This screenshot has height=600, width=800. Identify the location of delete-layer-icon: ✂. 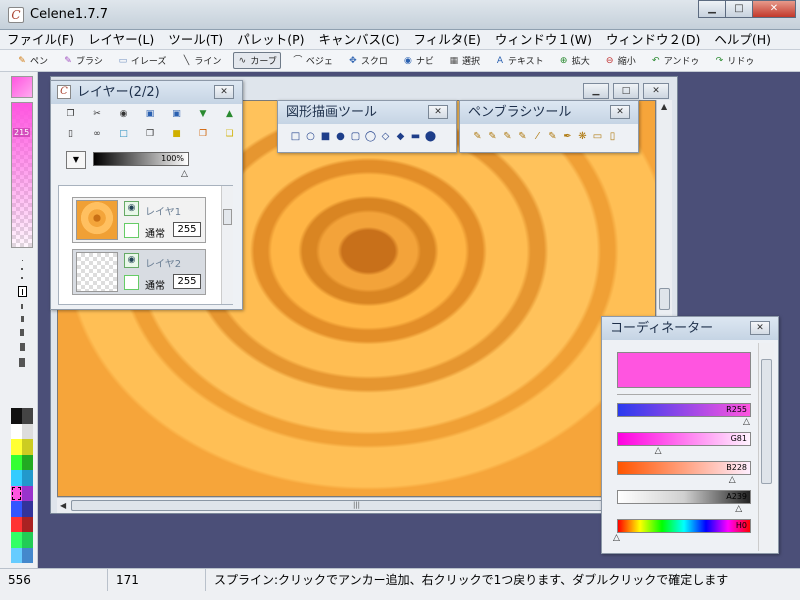
(97, 114).